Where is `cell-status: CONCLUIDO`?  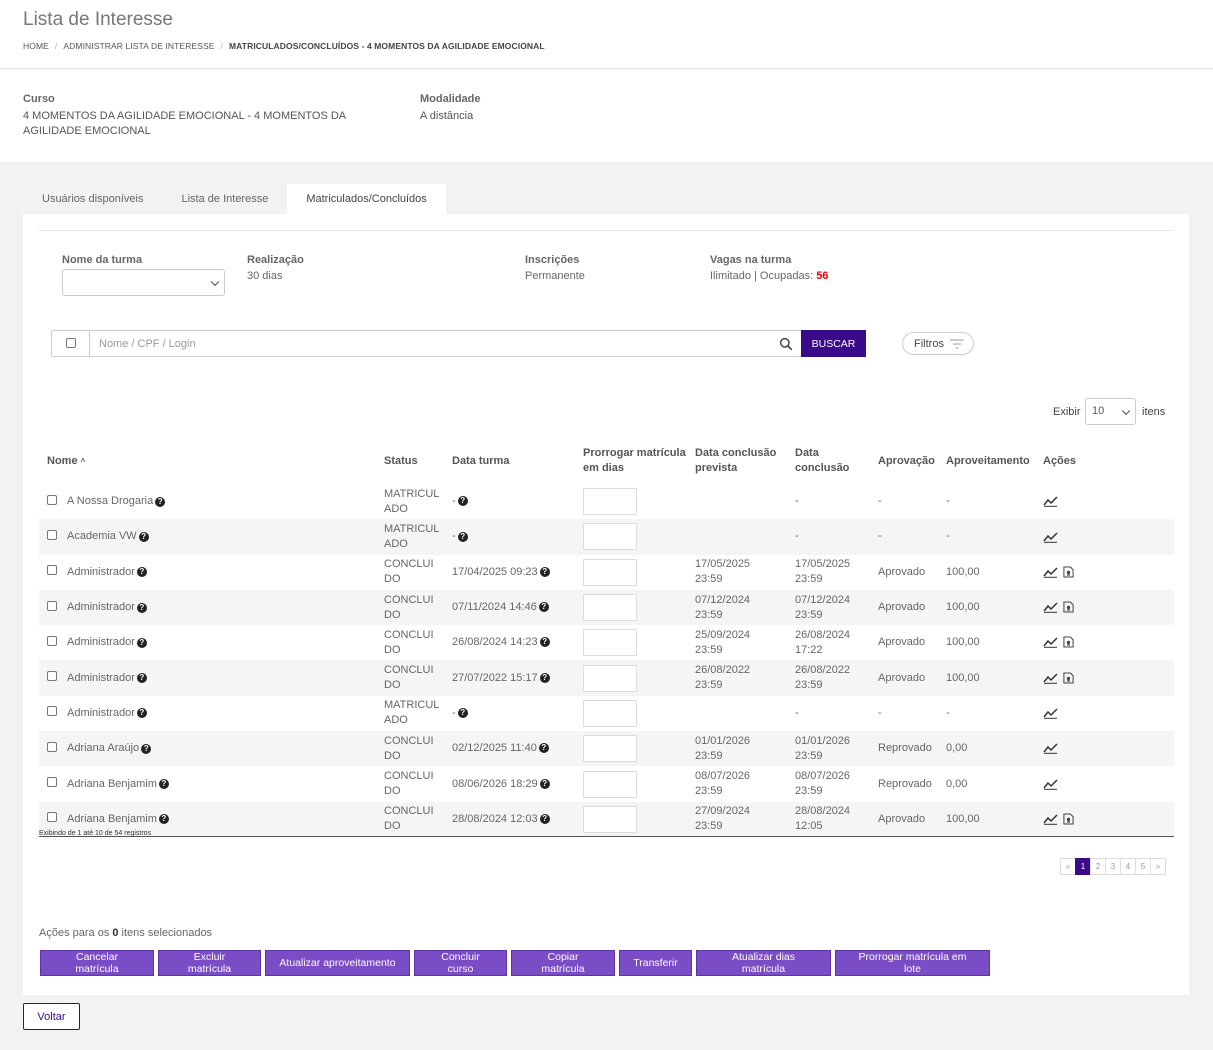
cell-status: CONCLUIDO is located at coordinates (414, 572).